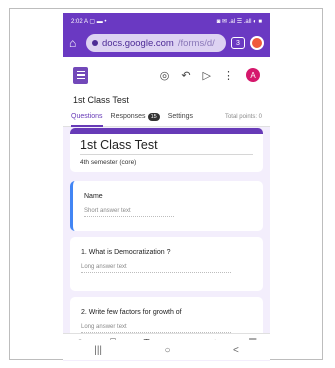 Image resolution: width=335 pixels, height=368 pixels. Describe the element at coordinates (166, 312) in the screenshot. I see `question-title: 2. Write few factors for growth of` at that location.